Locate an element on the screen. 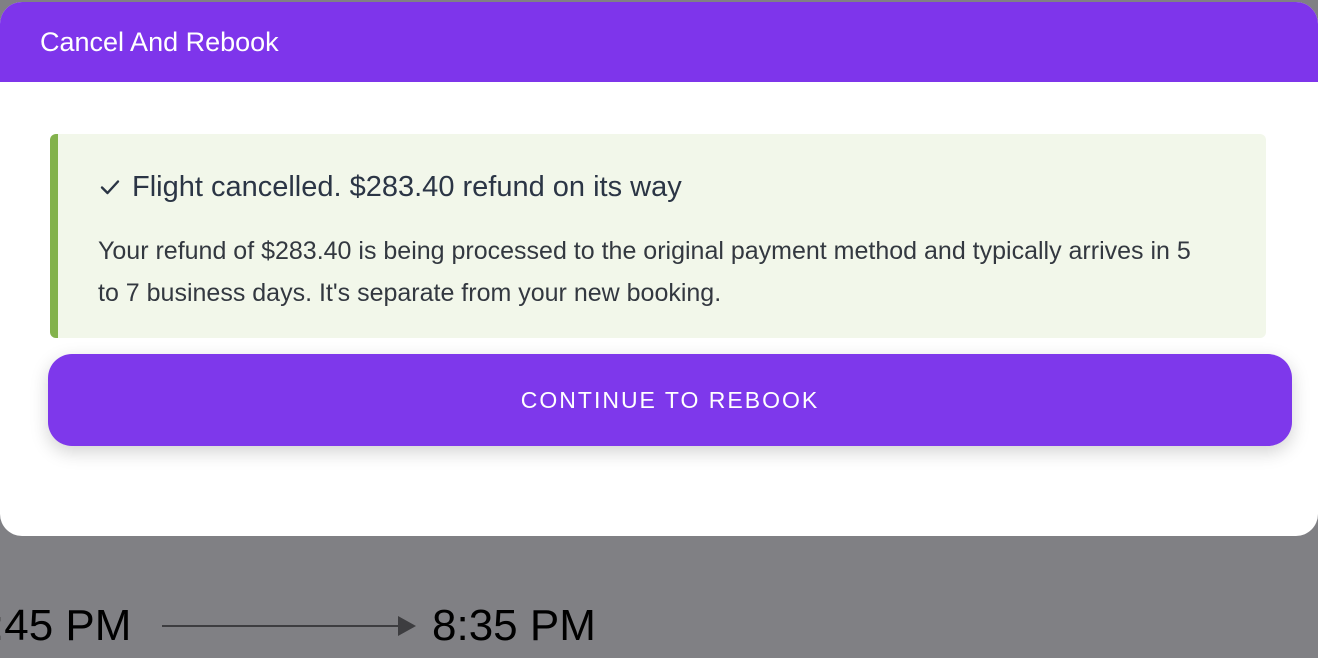 The image size is (1318, 658). arrival-time: 8:35 PM is located at coordinates (514, 625).